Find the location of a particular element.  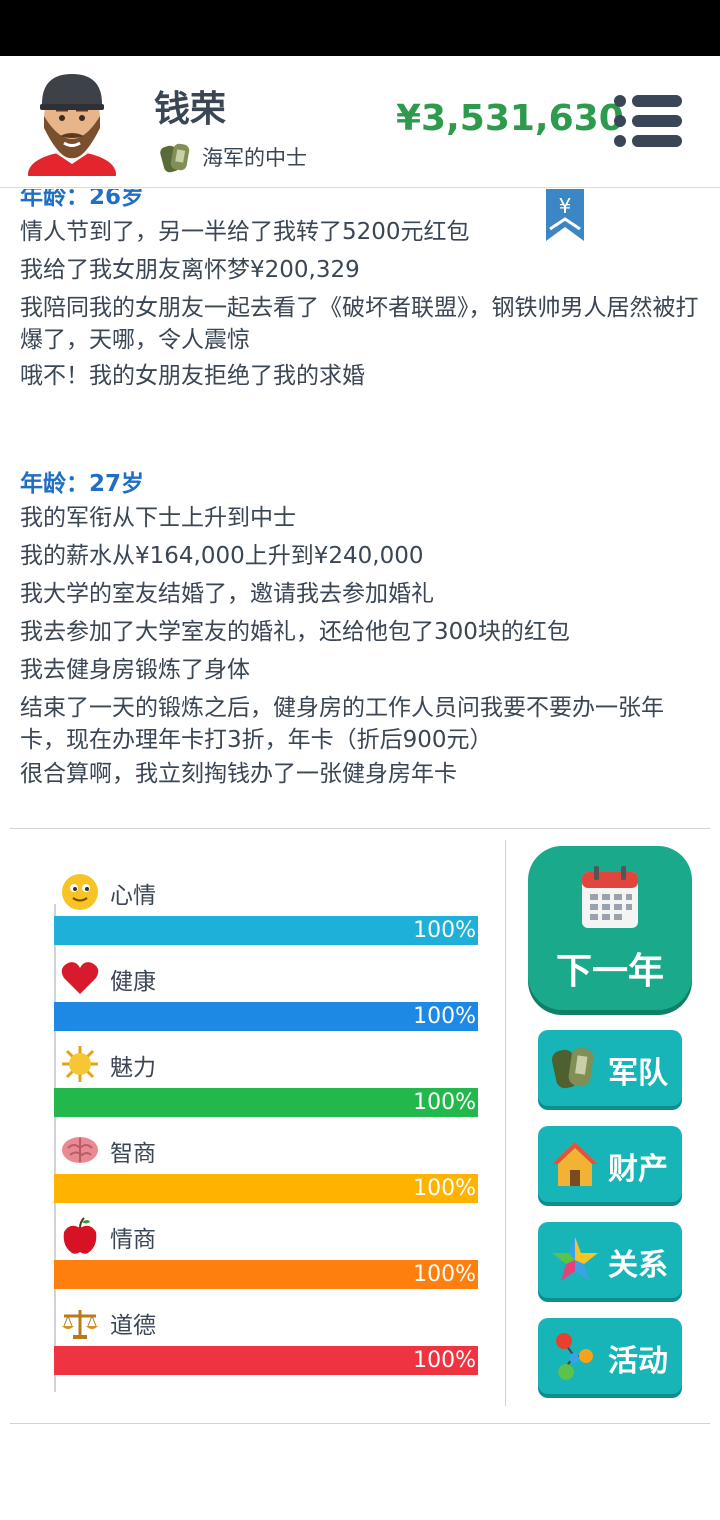

scales-icon is located at coordinates (80, 1324).